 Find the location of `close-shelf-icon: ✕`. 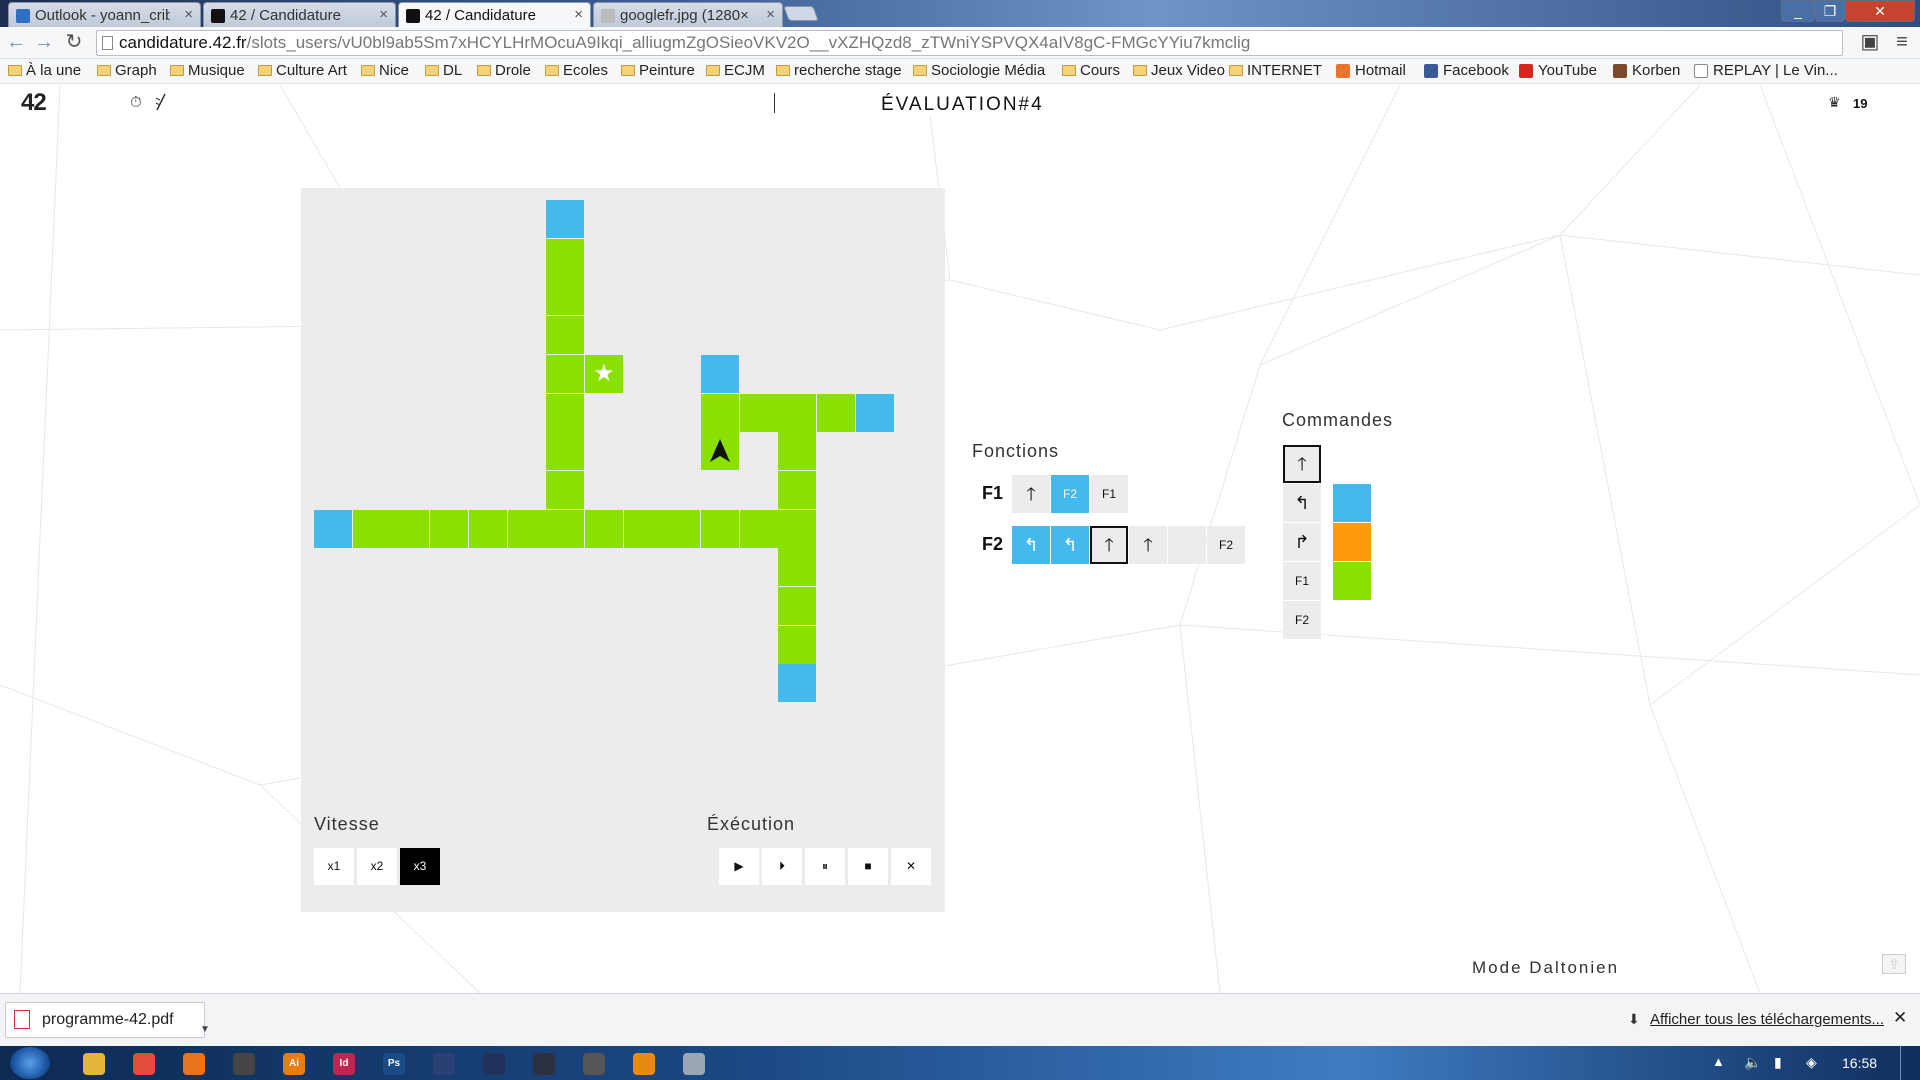

close-shelf-icon: ✕ is located at coordinates (1900, 1018).